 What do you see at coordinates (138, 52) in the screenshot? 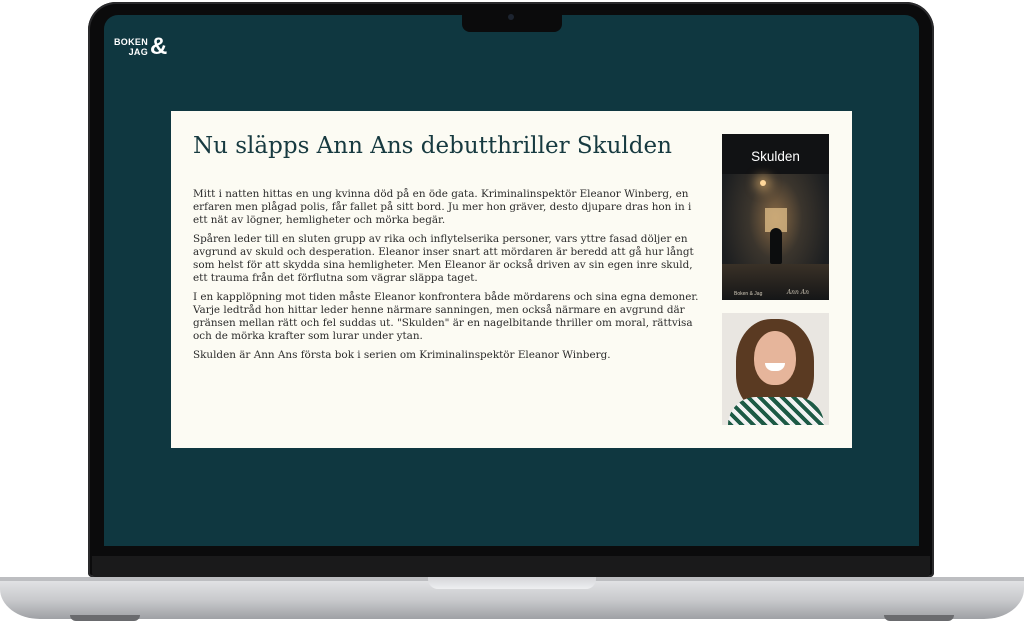
I see `logo-line-jag: JAG` at bounding box center [138, 52].